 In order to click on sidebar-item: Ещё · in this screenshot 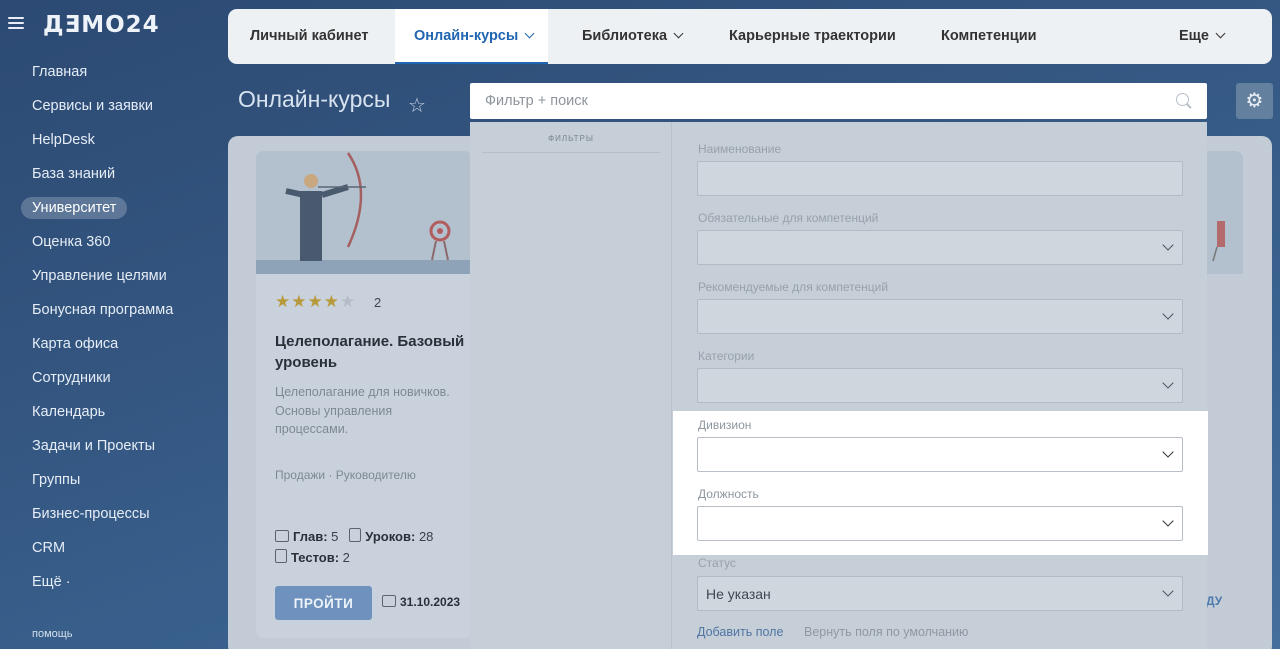, I will do `click(114, 582)`.